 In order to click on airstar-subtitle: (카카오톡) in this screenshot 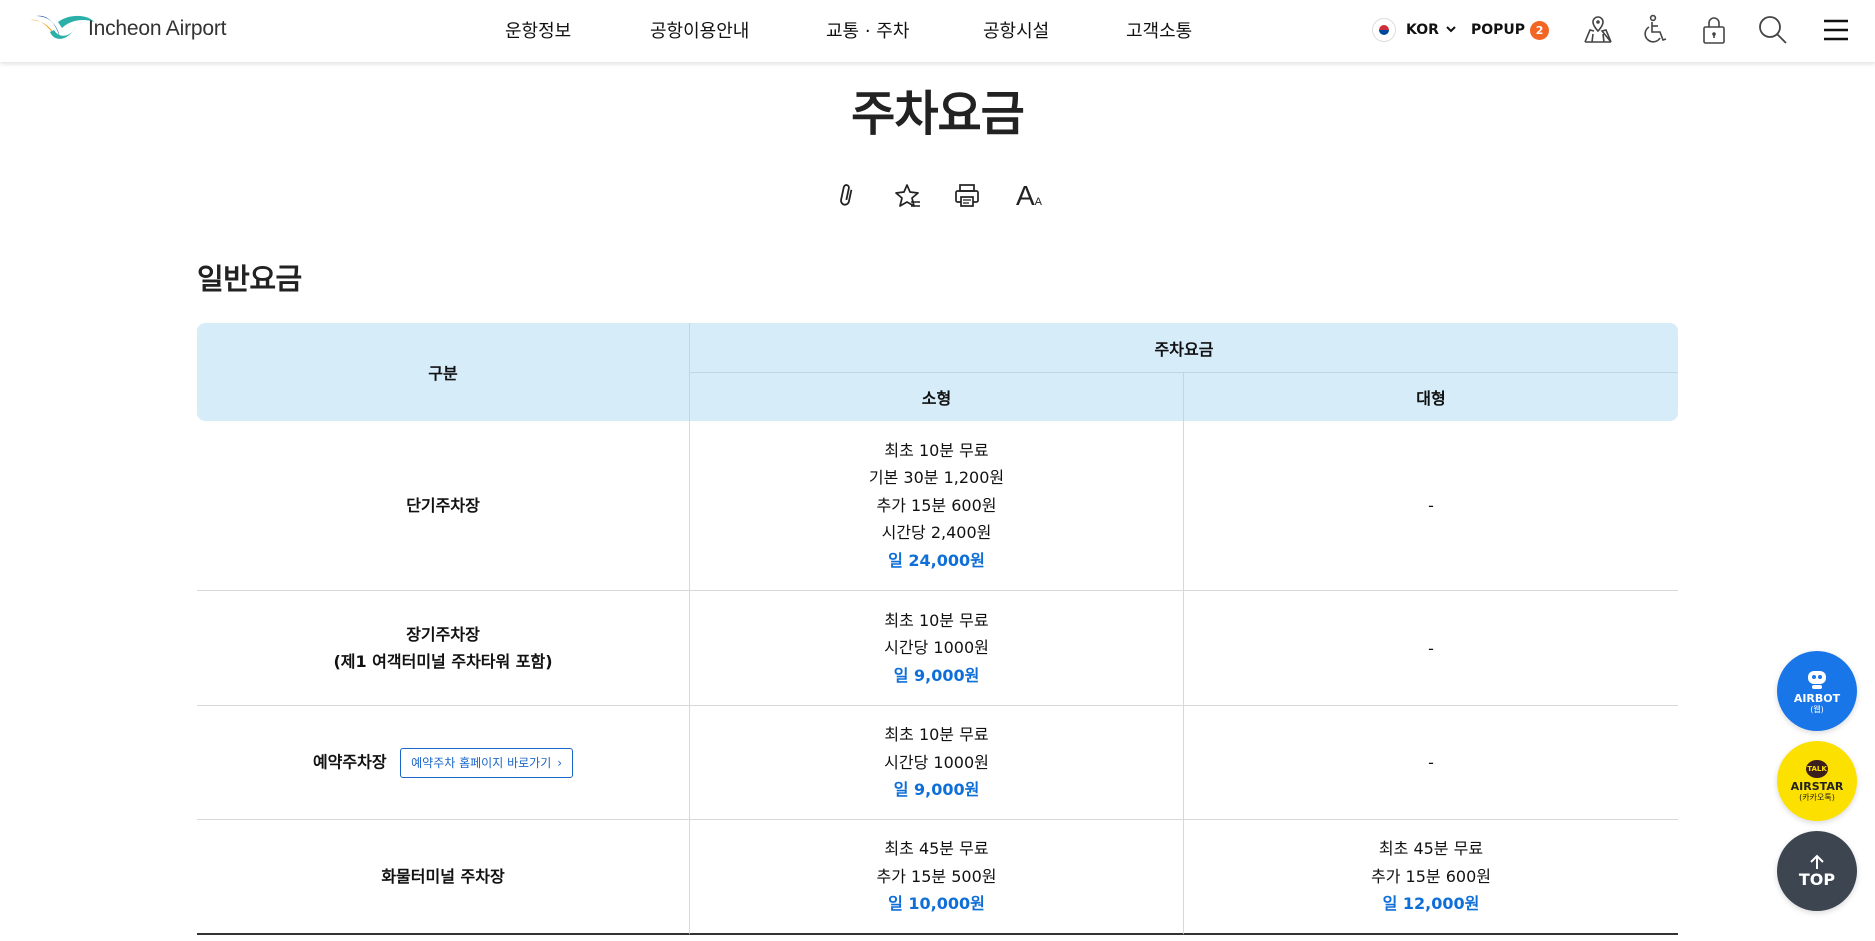, I will do `click(1817, 797)`.